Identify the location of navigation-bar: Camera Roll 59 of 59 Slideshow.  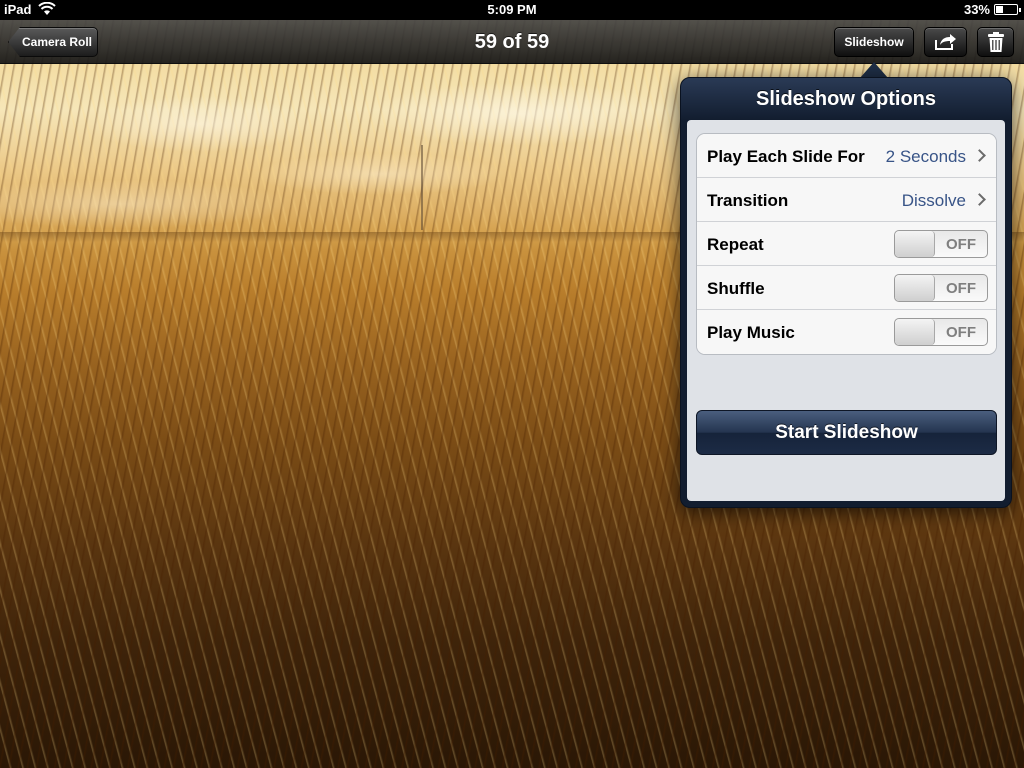
(512, 42).